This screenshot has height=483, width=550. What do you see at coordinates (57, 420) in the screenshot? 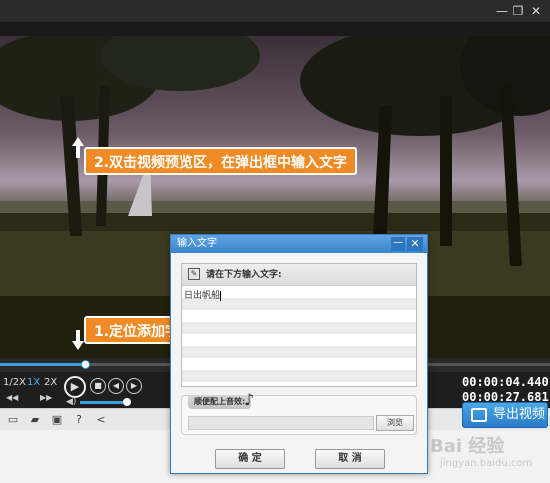
I see `save-icon: ▣` at bounding box center [57, 420].